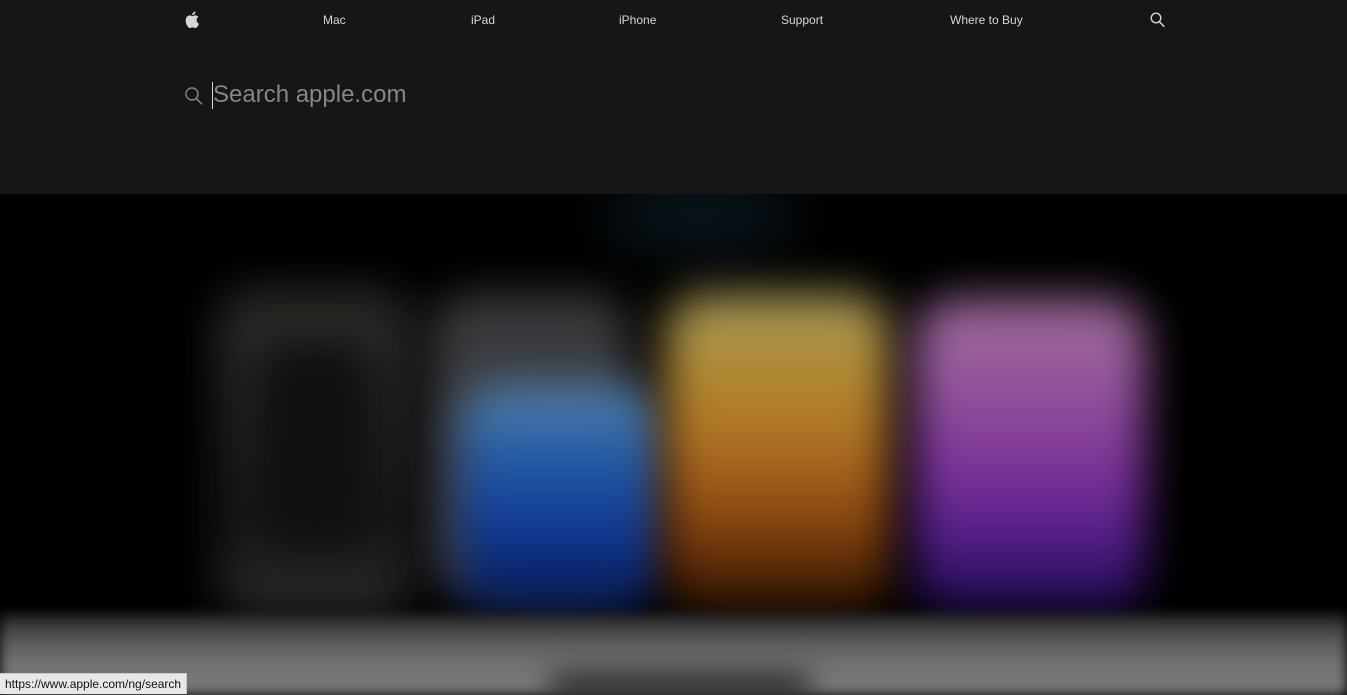 The height and width of the screenshot is (695, 1347). I want to click on search-flyout, so click(674, 95).